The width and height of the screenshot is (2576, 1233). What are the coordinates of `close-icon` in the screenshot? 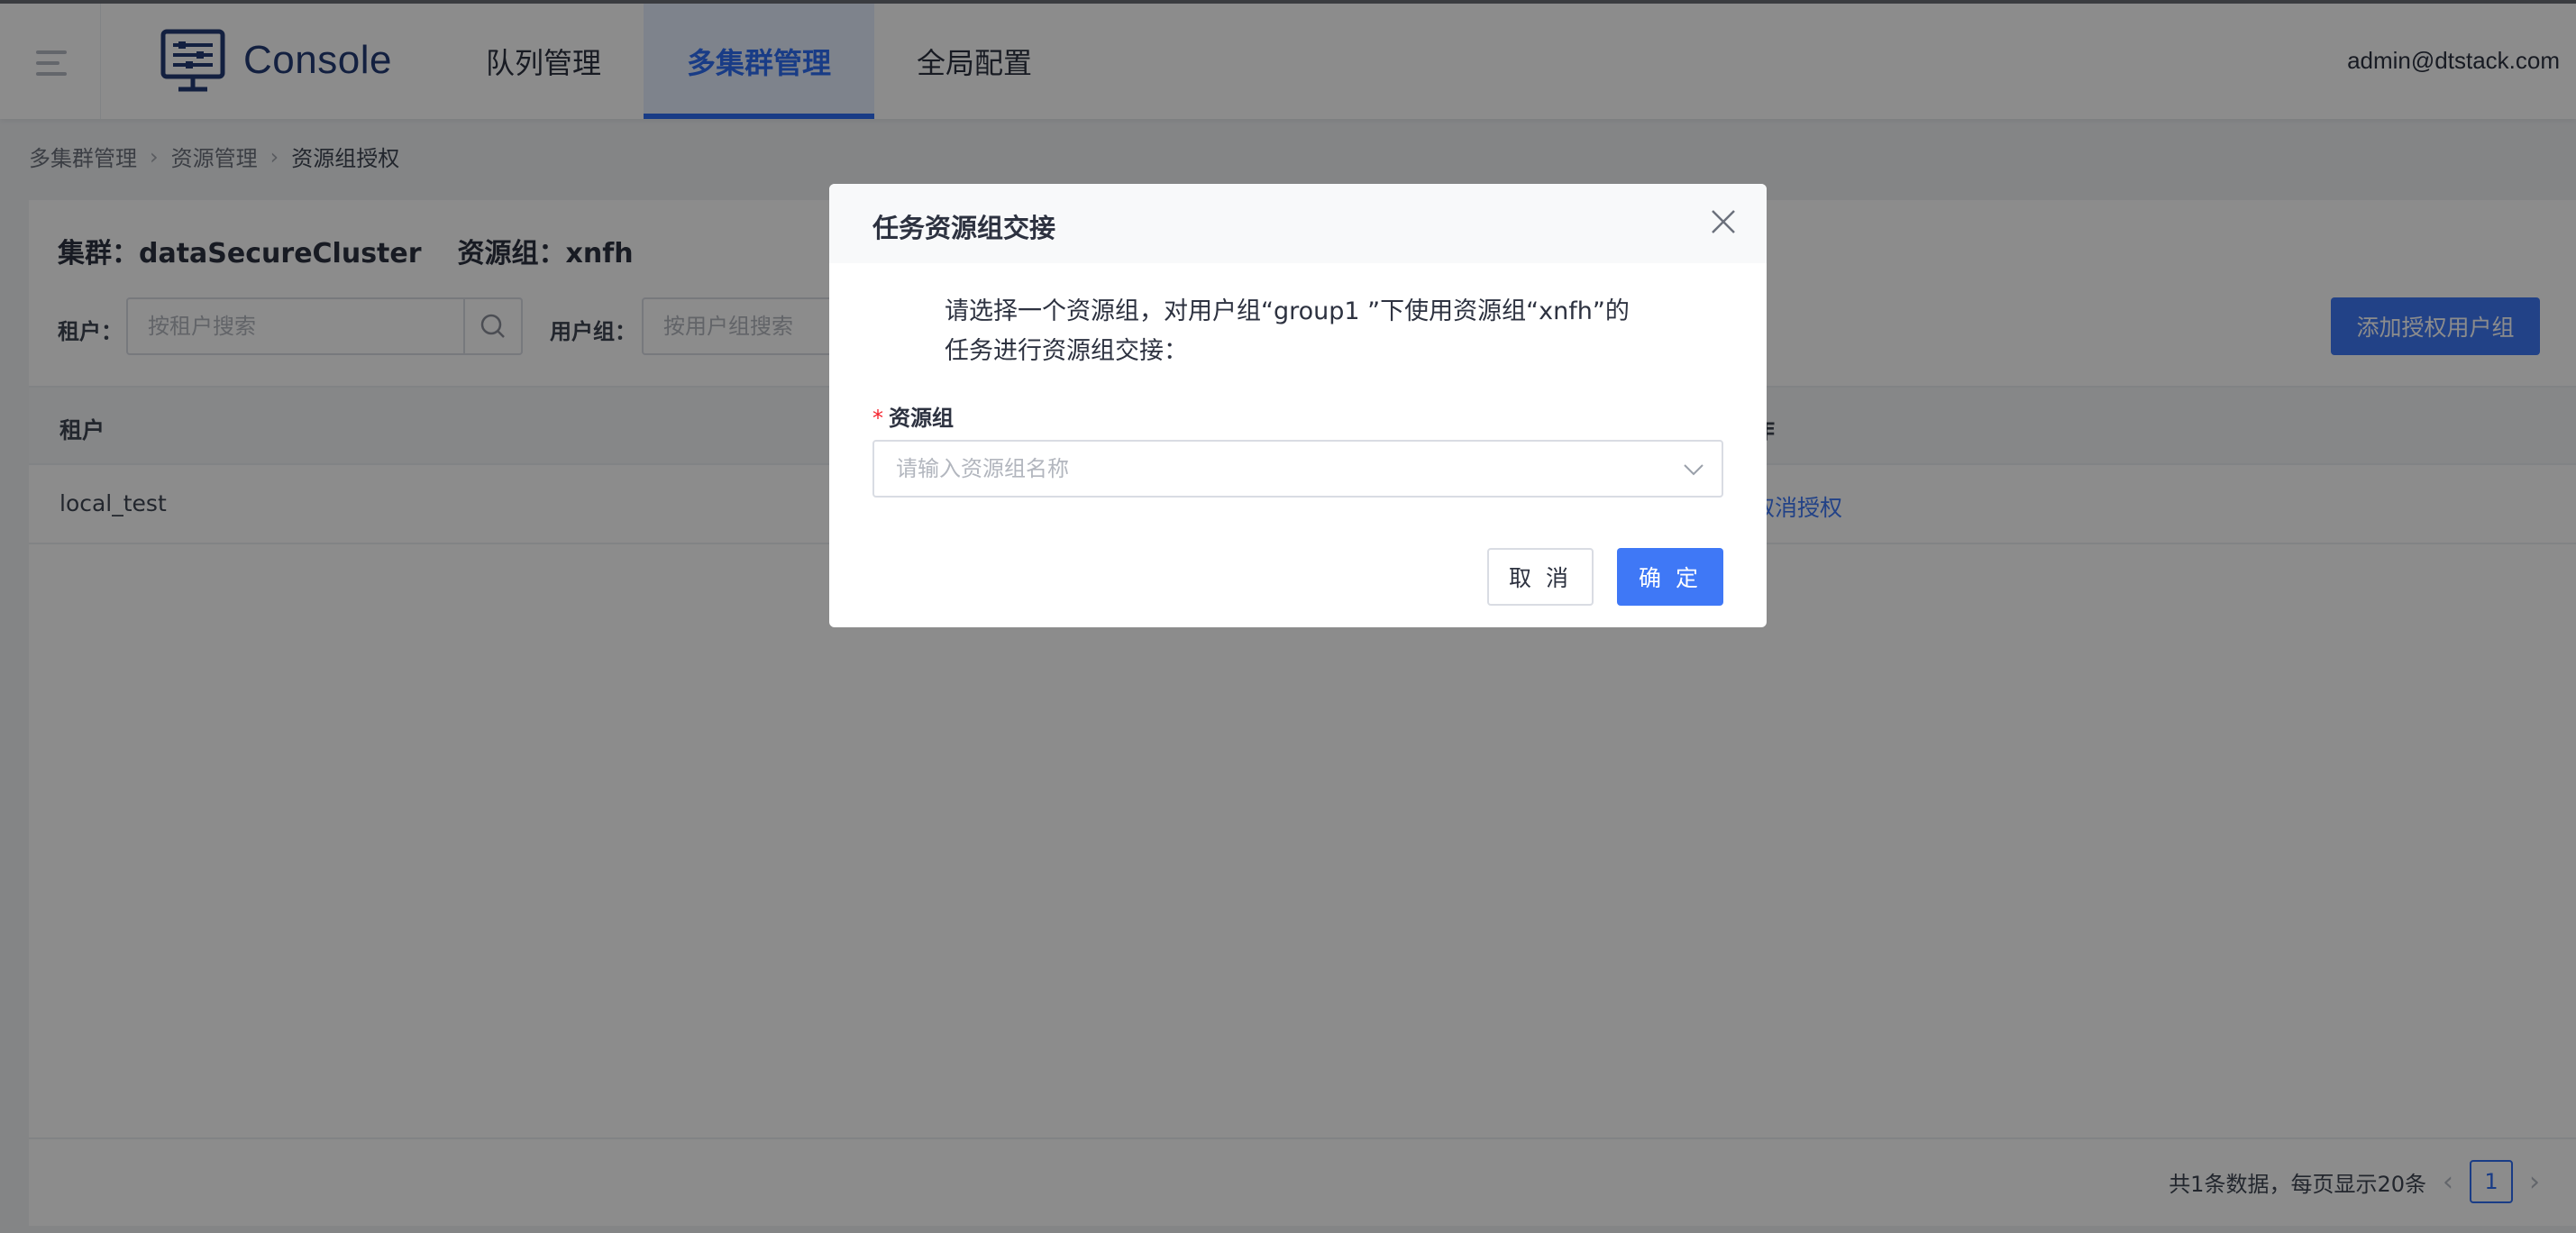 It's located at (1723, 222).